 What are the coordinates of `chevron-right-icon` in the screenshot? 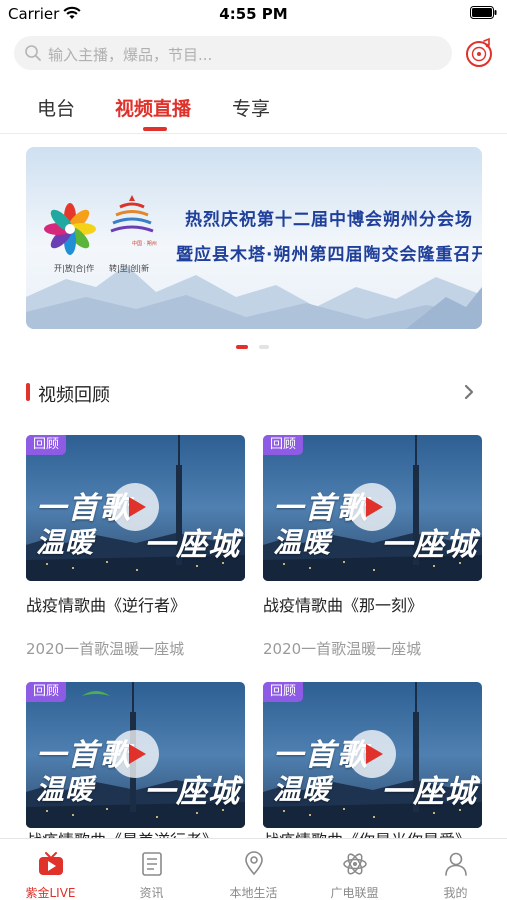 It's located at (469, 392).